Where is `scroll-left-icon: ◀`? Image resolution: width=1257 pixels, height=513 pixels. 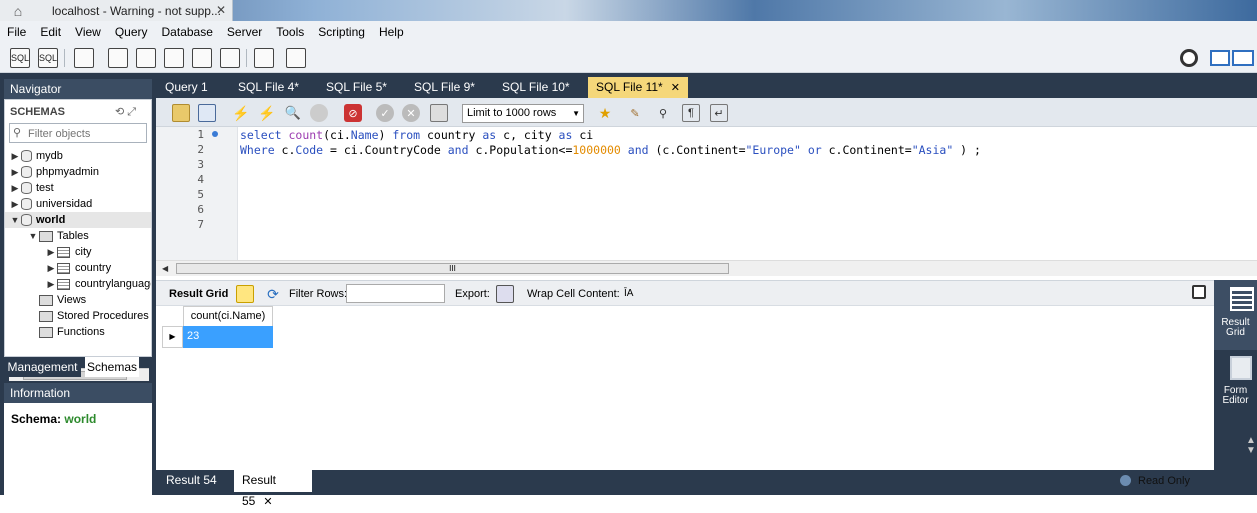 scroll-left-icon: ◀ is located at coordinates (165, 268).